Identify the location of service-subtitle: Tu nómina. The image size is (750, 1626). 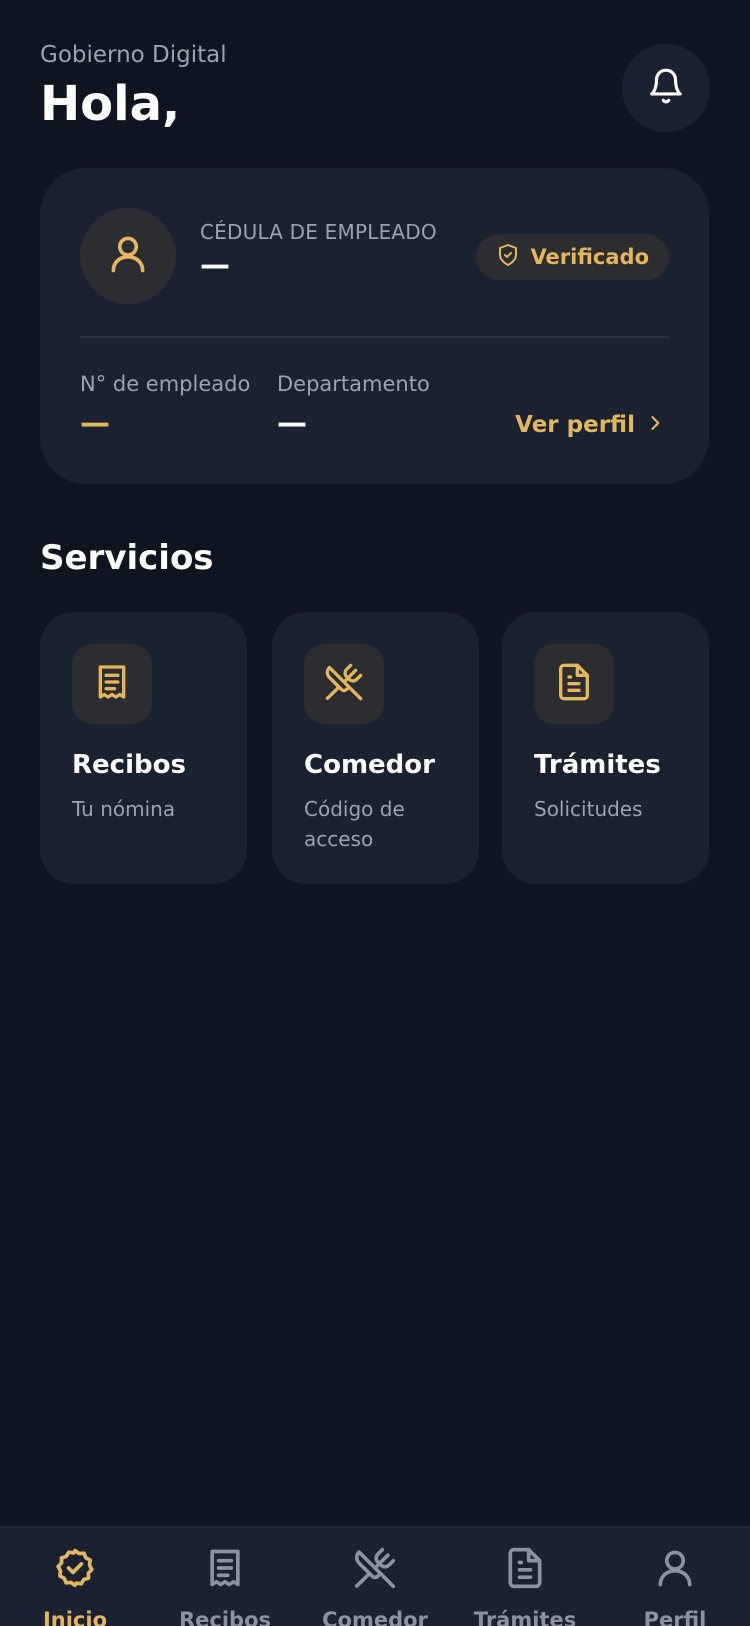
(124, 809).